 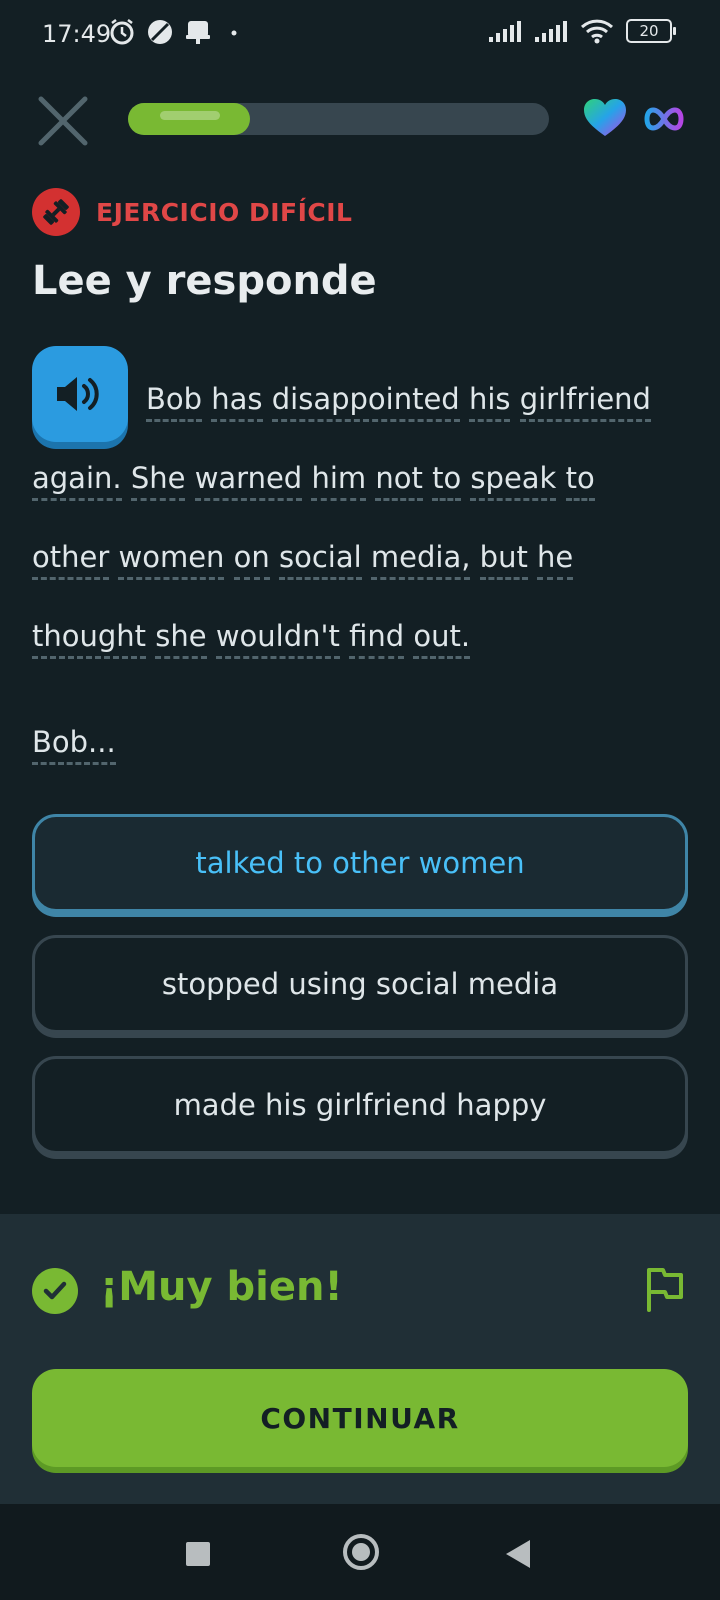 I want to click on answer-option-label: made his girlfriend happy, so click(x=360, y=1105).